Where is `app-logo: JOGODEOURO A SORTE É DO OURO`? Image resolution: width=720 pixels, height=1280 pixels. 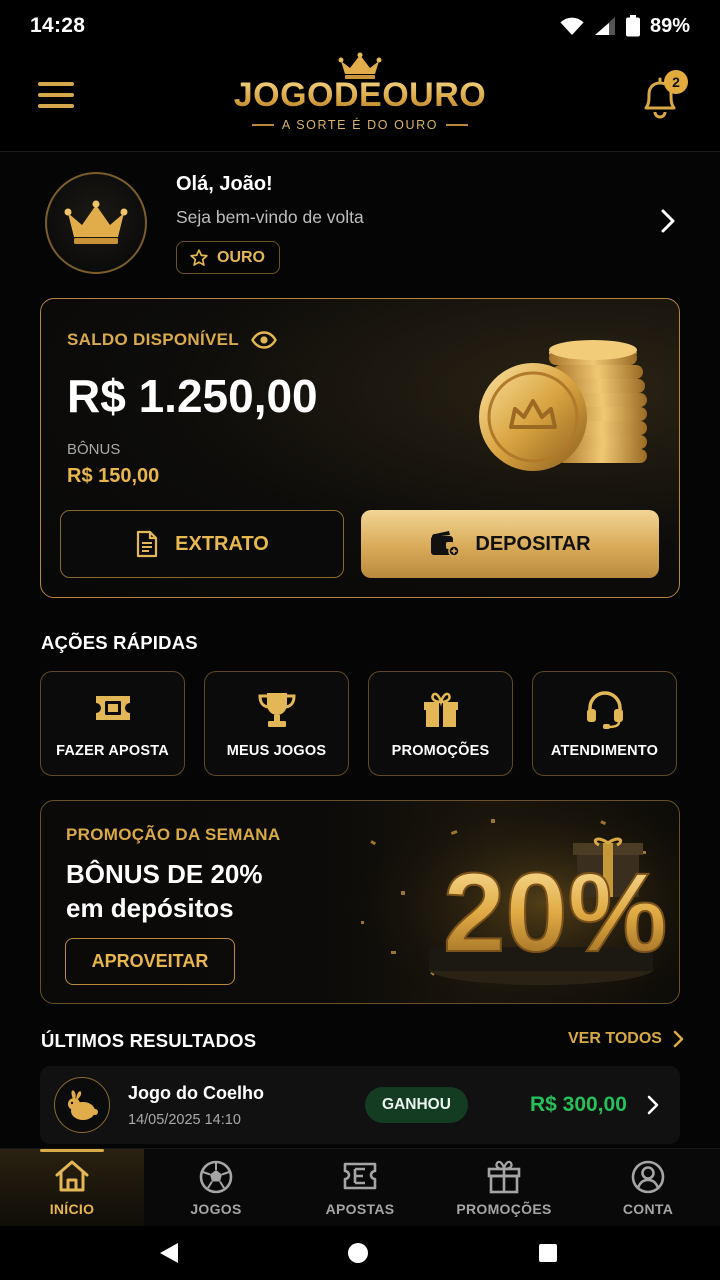 app-logo: JOGODEOURO A SORTE É DO OURO is located at coordinates (360, 102).